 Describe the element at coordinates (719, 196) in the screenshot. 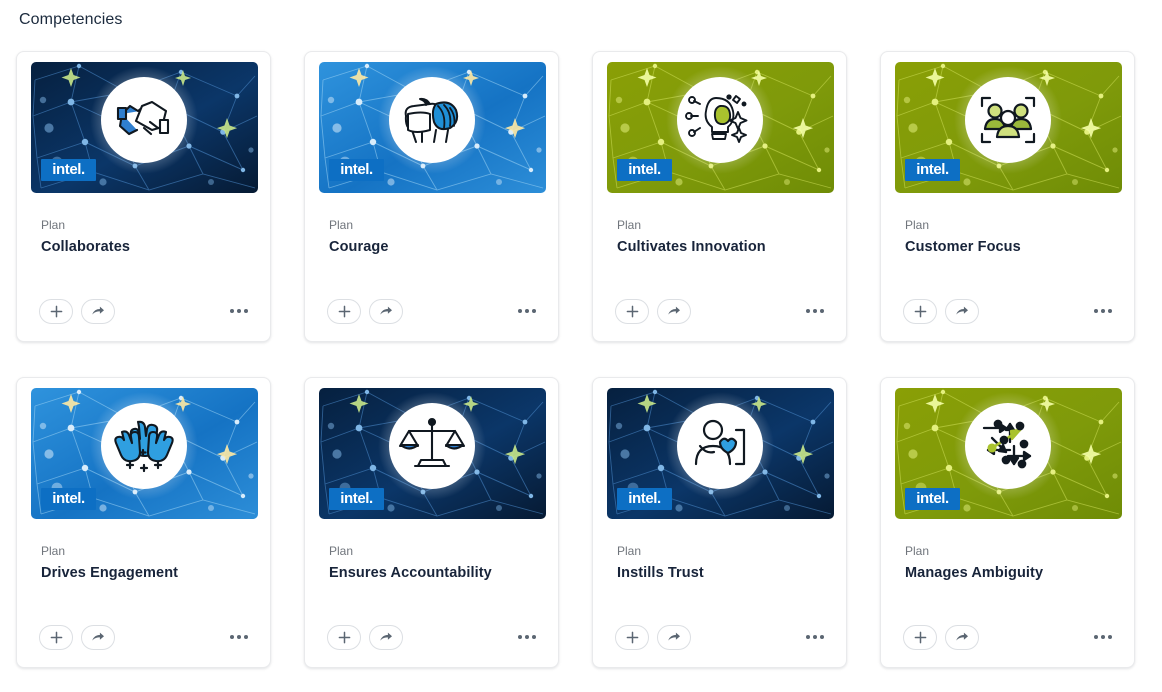

I see `competency-card-cultivates-innovation: intel. Plan Cultivates Innovation` at that location.